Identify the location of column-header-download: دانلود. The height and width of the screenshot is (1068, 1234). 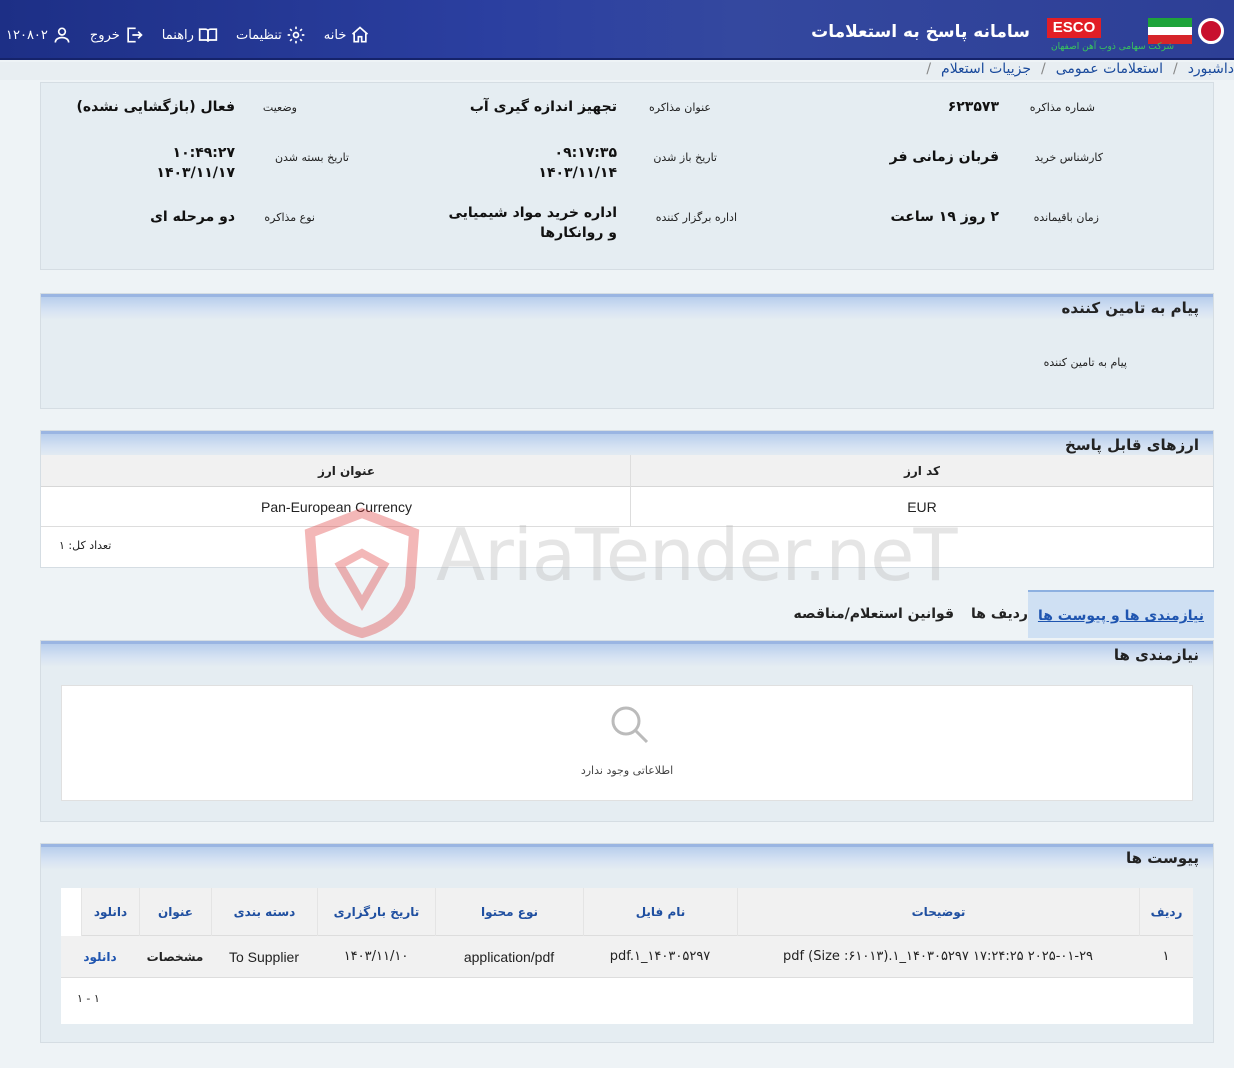
(110, 912).